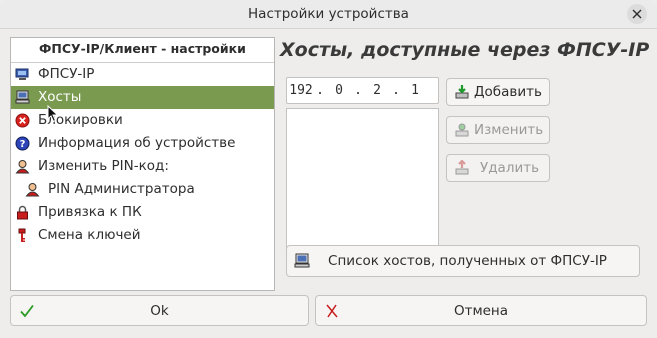 The image size is (657, 338). What do you see at coordinates (142, 74) in the screenshot?
I see `nav-item-fpsu: ФПСУ-IP` at bounding box center [142, 74].